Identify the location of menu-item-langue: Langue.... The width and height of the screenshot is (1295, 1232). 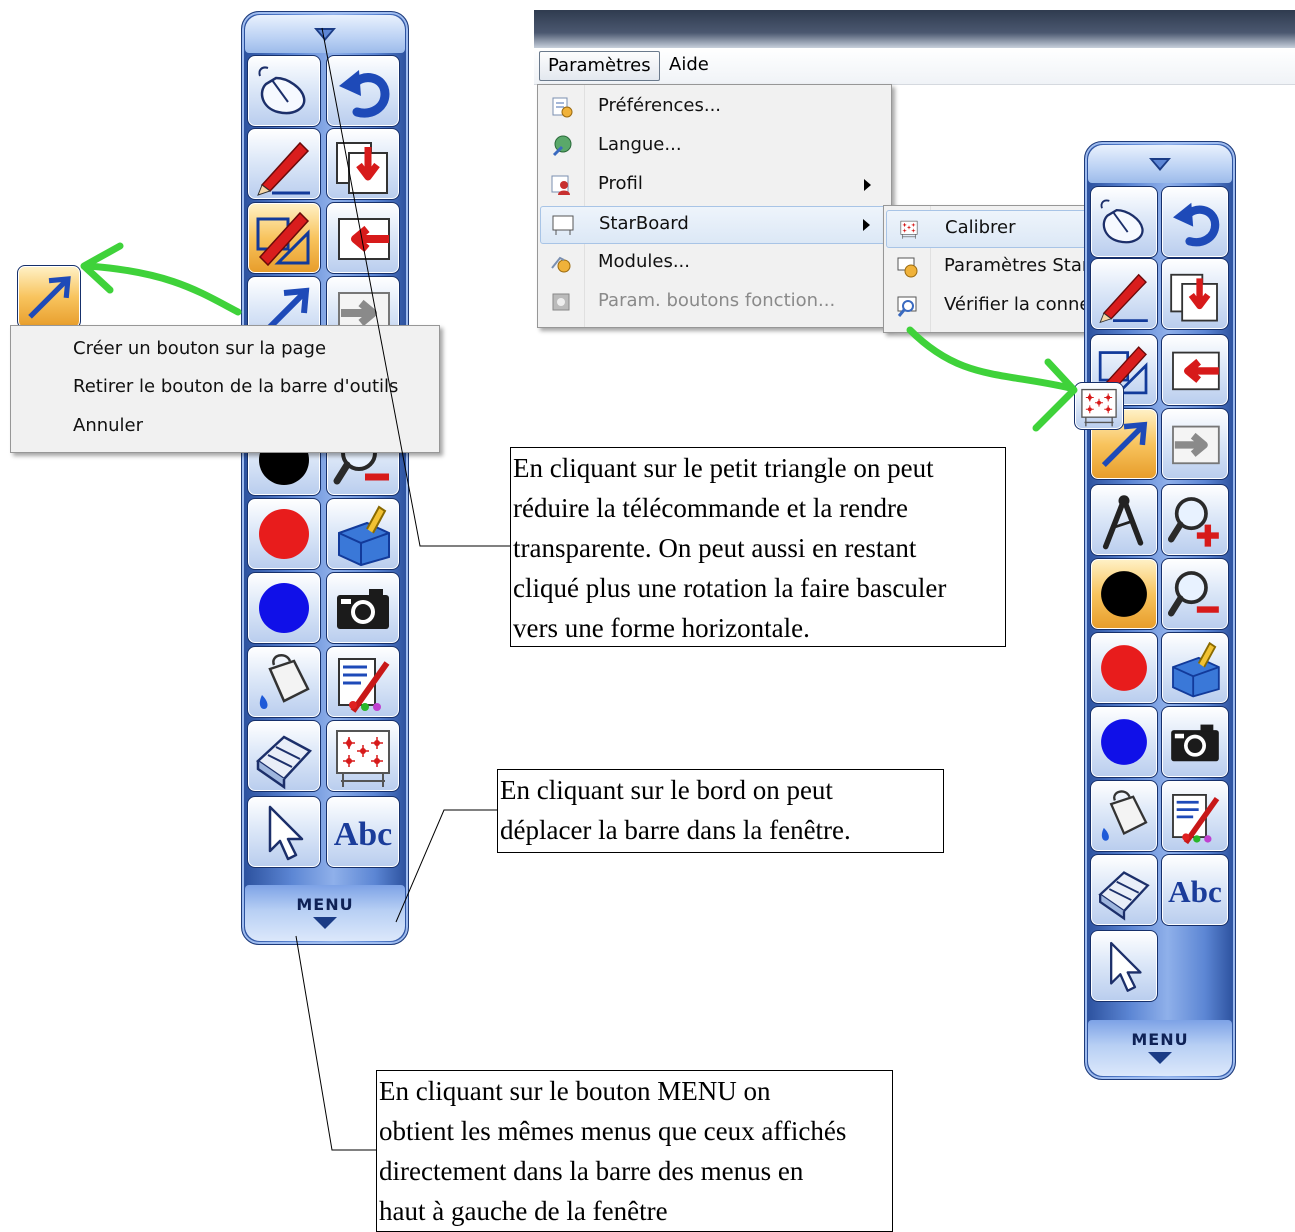
(714, 146).